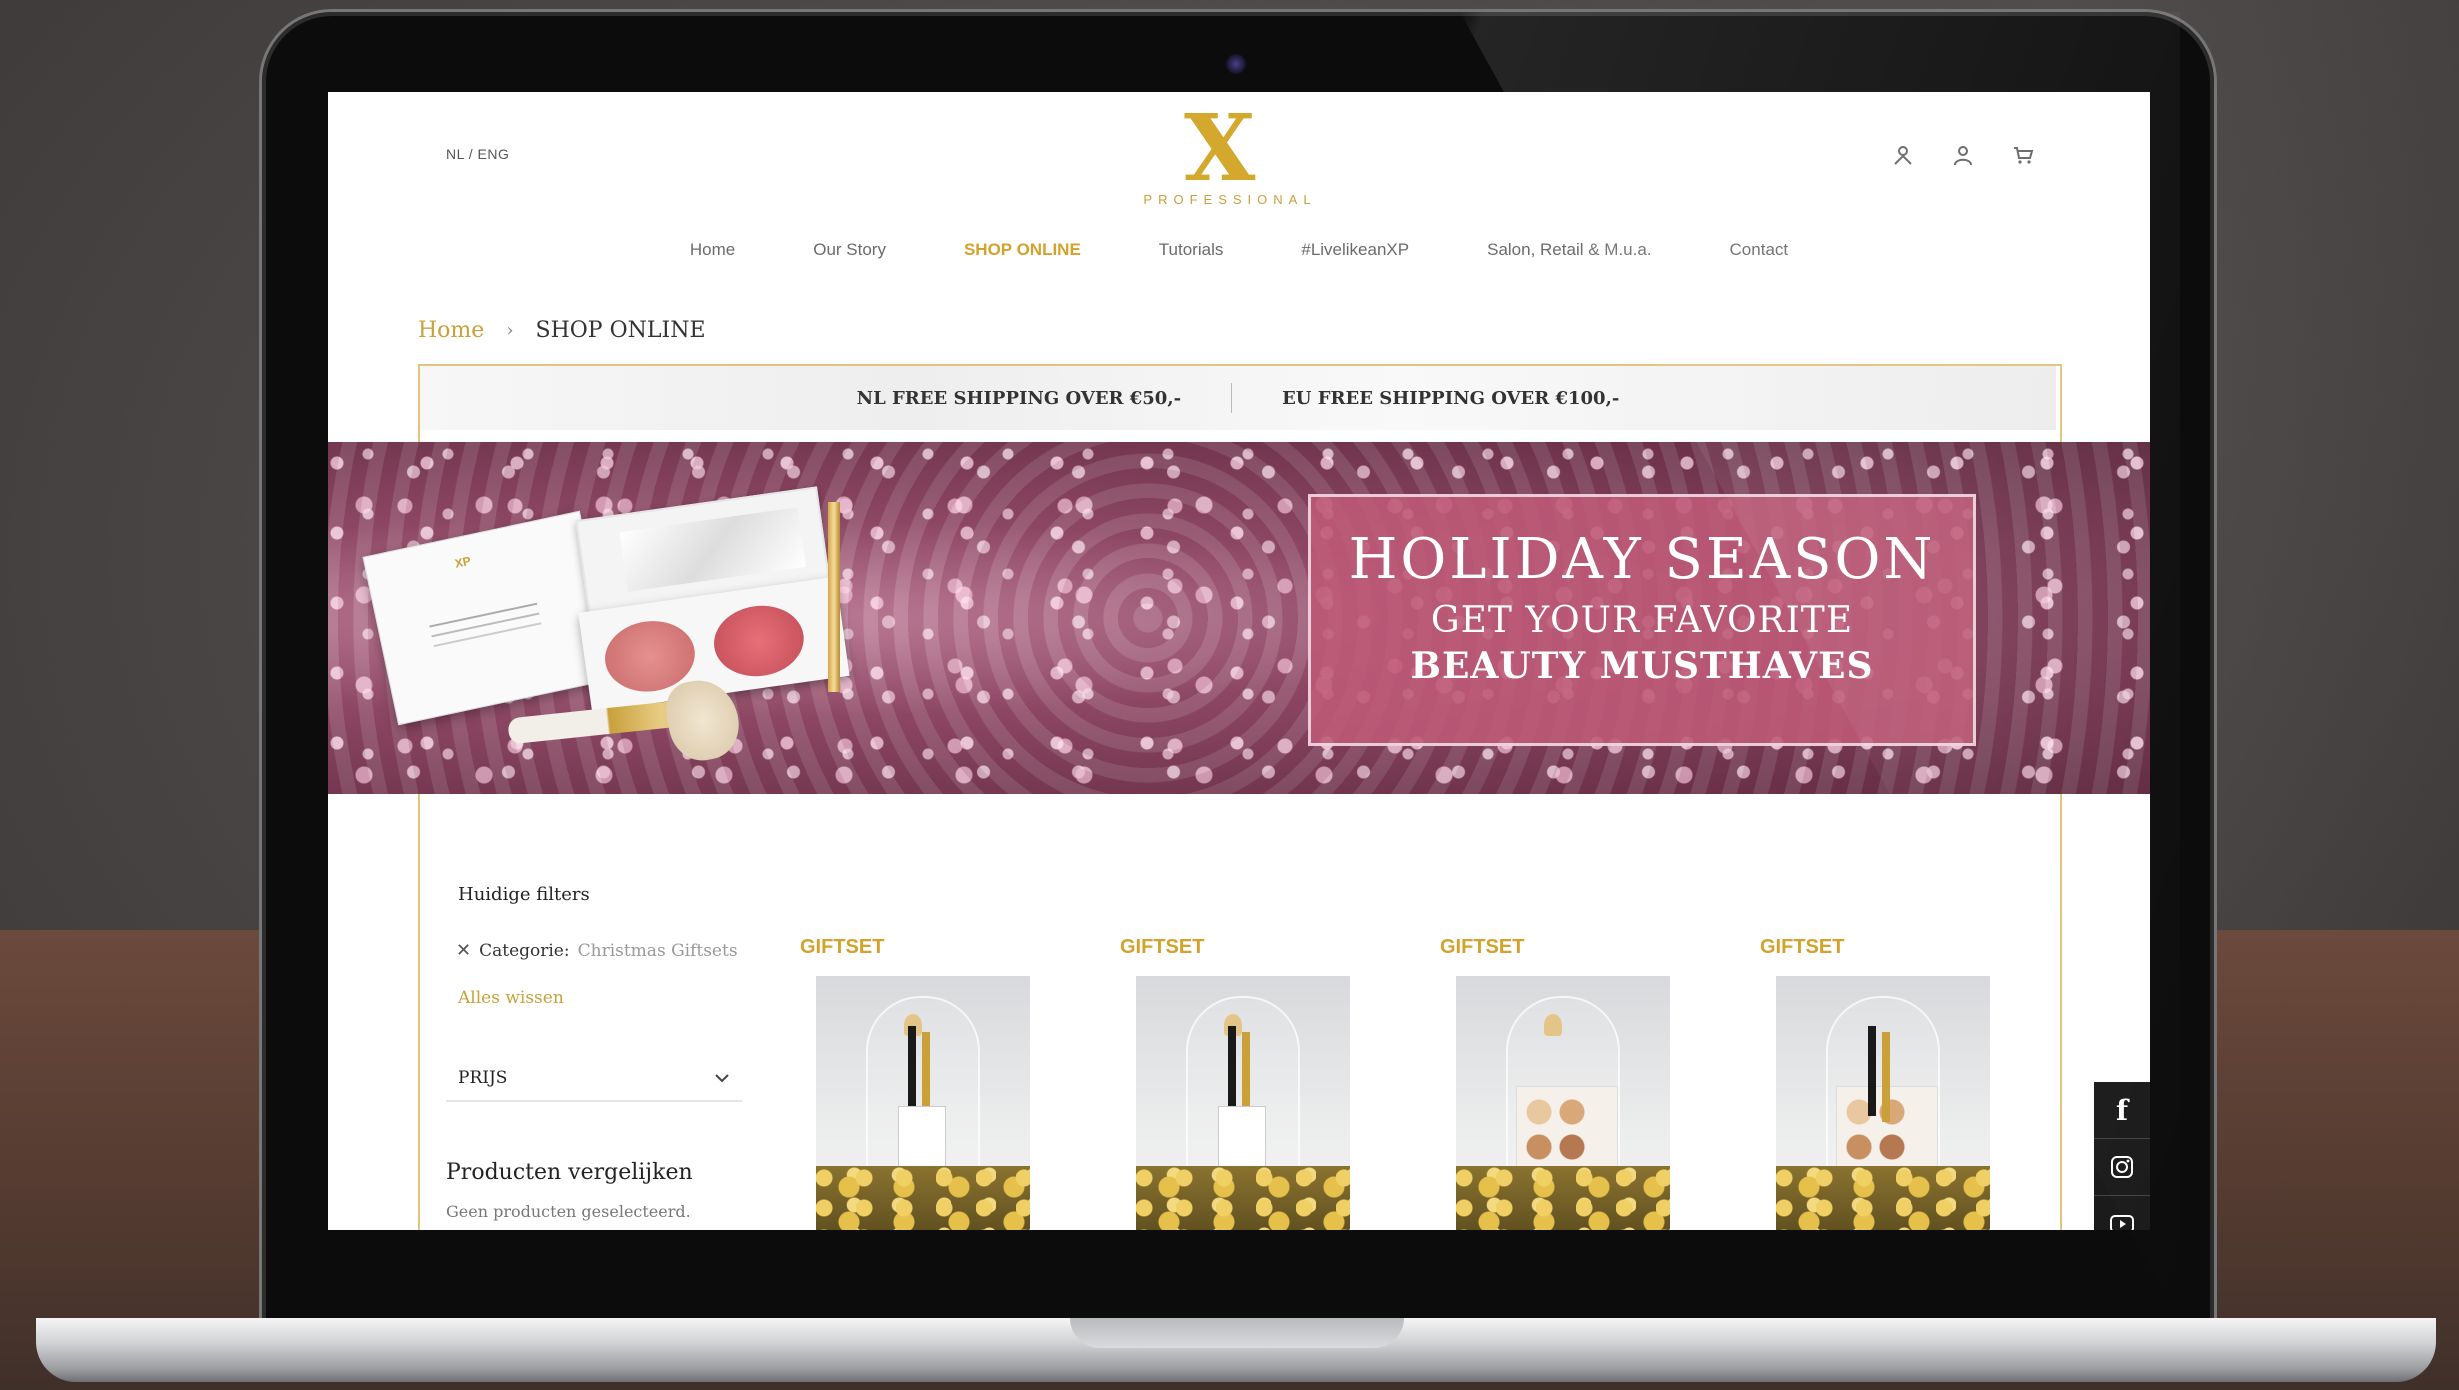 The height and width of the screenshot is (1390, 2459). What do you see at coordinates (1237, 1333) in the screenshot?
I see `laptop-notch` at bounding box center [1237, 1333].